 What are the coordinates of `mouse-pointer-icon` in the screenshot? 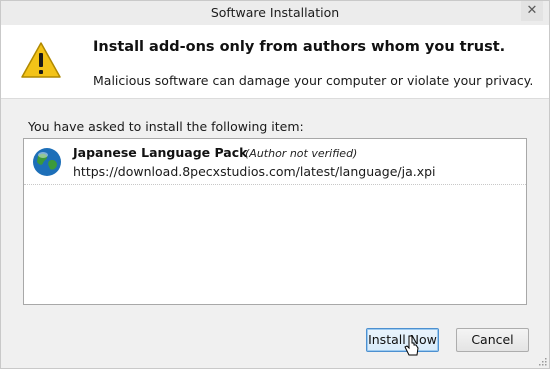 It's located at (411, 345).